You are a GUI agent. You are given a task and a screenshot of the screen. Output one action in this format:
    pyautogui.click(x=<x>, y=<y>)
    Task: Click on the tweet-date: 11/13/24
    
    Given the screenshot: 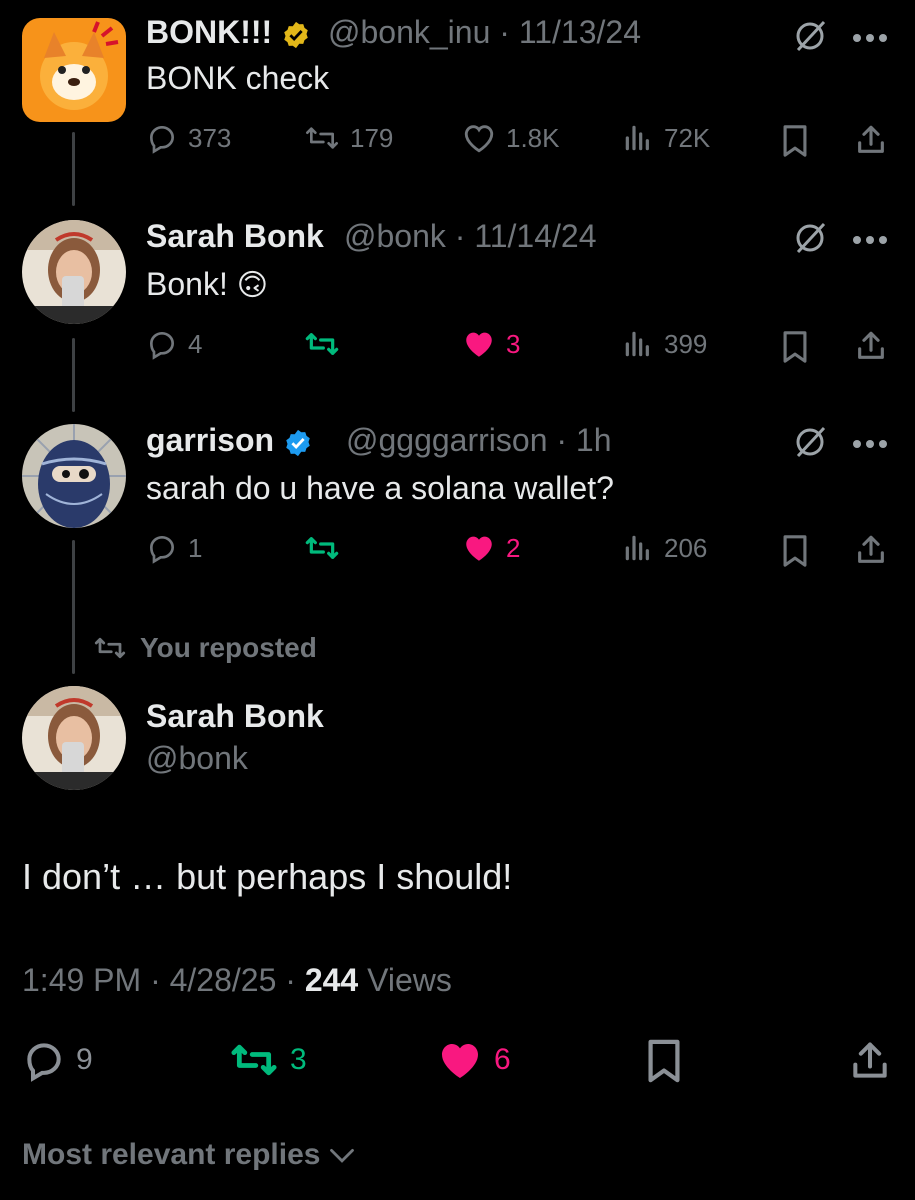 What is the action you would take?
    pyautogui.click(x=580, y=32)
    